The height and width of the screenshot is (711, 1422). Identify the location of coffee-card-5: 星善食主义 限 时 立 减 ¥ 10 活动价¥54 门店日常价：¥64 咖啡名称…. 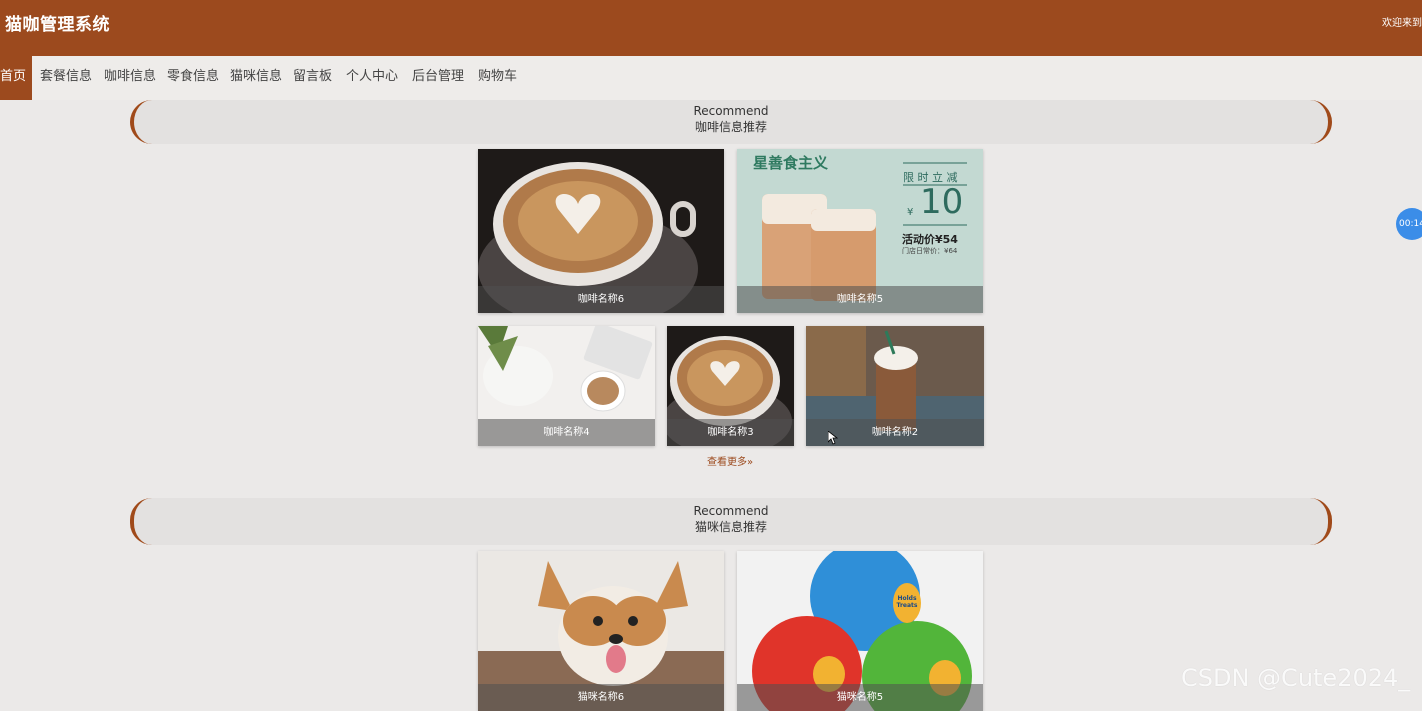
(860, 231).